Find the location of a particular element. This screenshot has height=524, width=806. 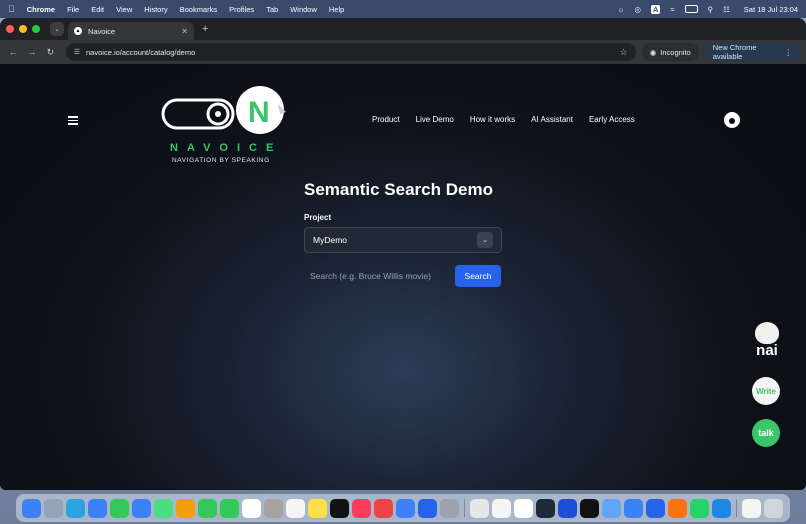

proxyman-icon is located at coordinates (633, 508).